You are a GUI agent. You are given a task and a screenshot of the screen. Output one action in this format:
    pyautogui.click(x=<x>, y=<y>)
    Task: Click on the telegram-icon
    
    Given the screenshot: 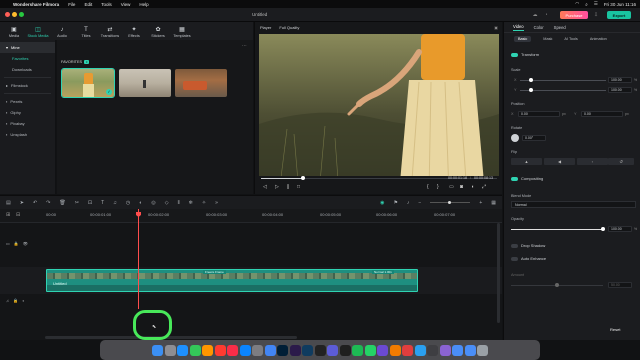 What is the action you would take?
    pyautogui.click(x=420, y=350)
    